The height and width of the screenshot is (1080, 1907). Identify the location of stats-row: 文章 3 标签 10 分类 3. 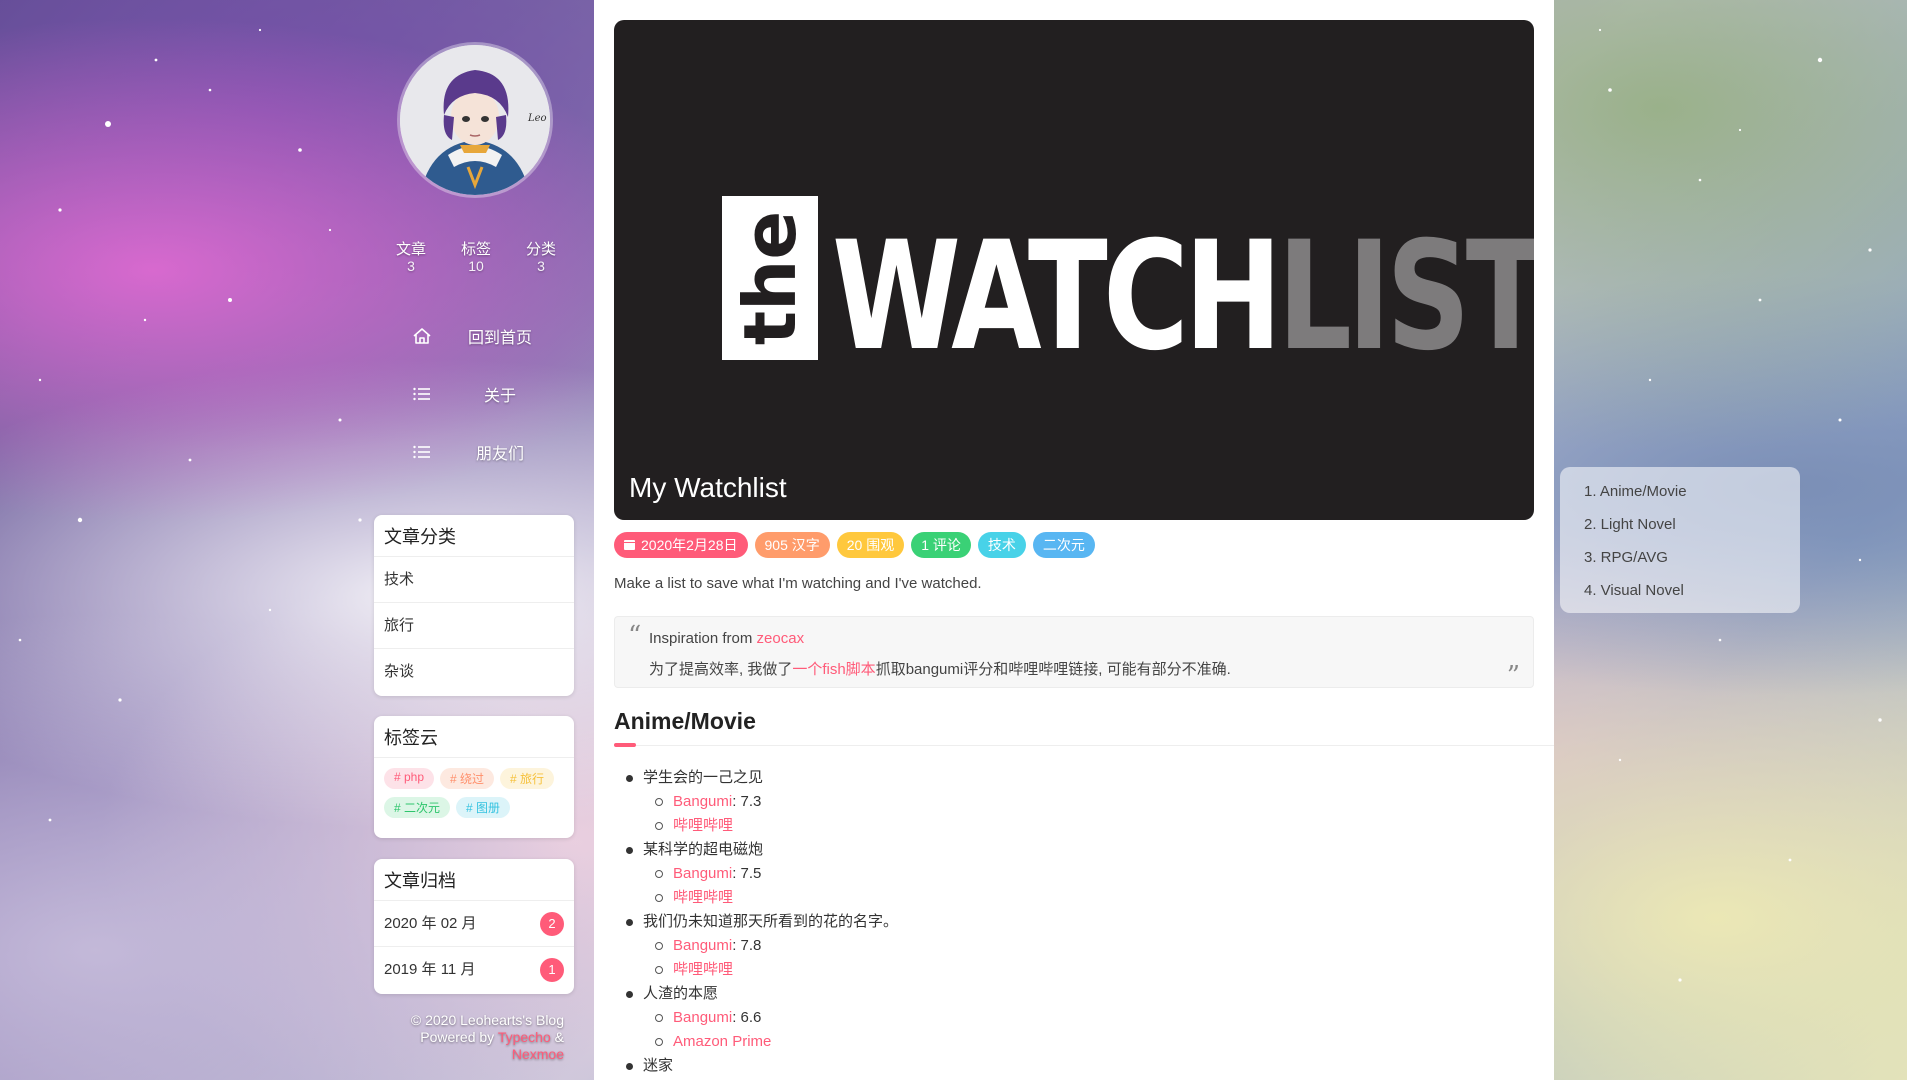
(476, 255).